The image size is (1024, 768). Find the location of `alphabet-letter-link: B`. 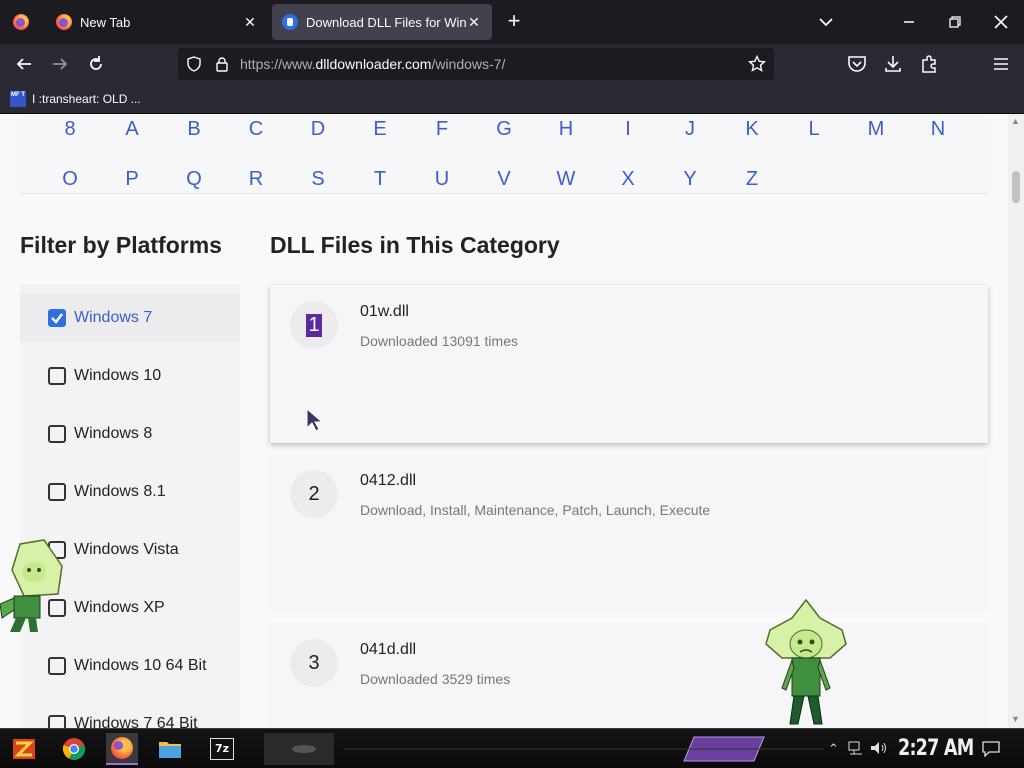

alphabet-letter-link: B is located at coordinates (194, 129).